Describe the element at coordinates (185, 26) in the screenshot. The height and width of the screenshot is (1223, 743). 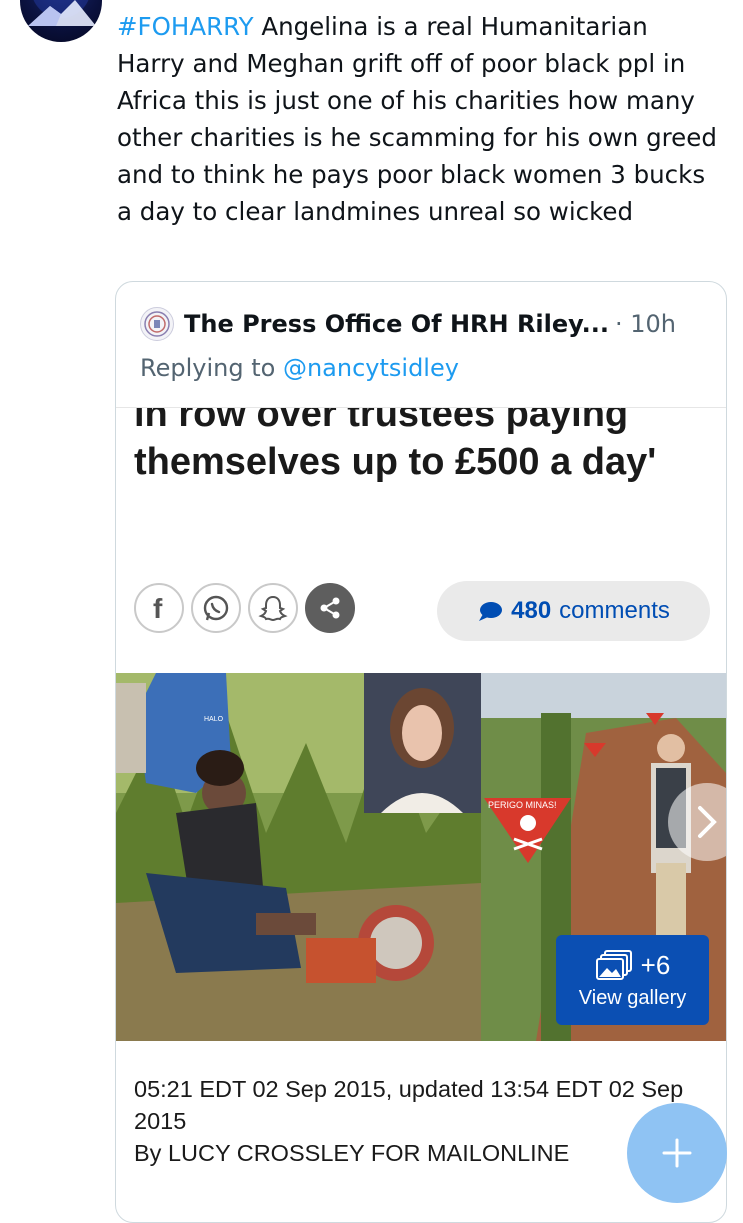
I see `hashtag-link: #FOHARRY` at that location.